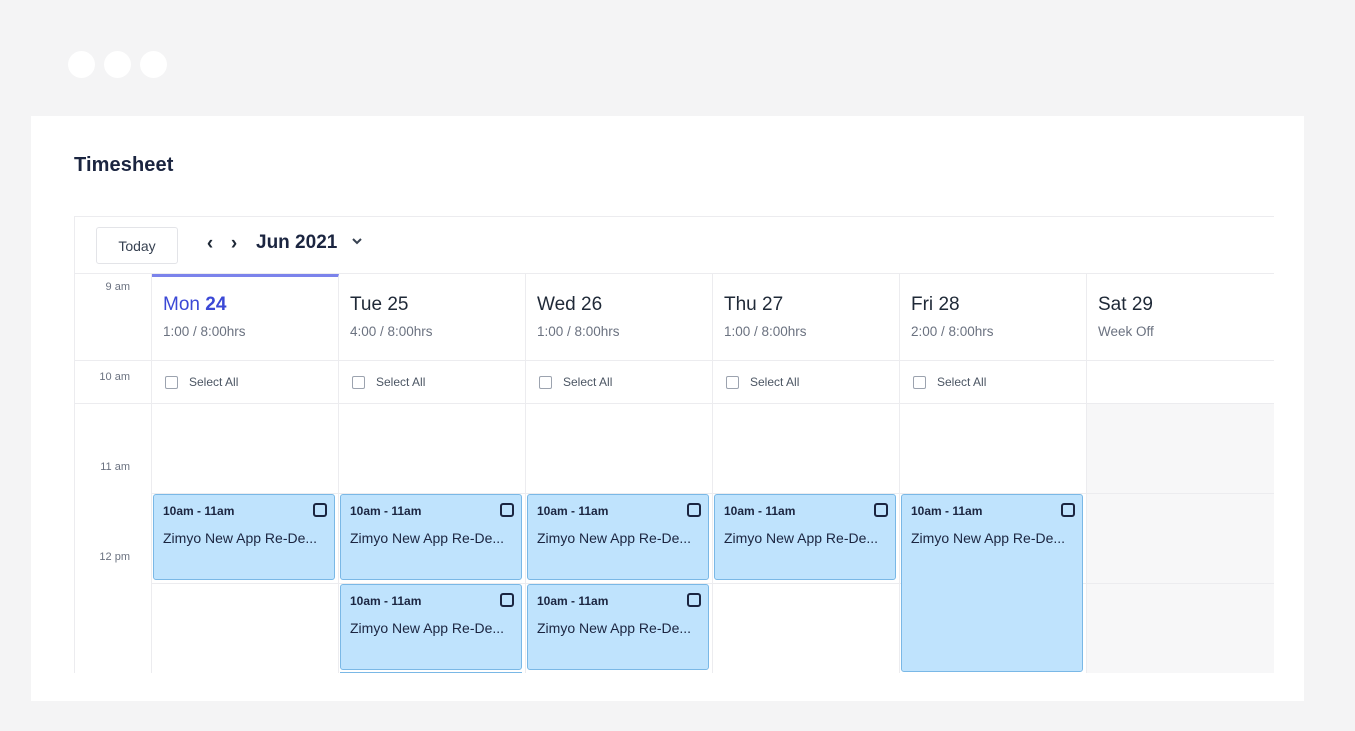 The height and width of the screenshot is (731, 1355). Describe the element at coordinates (1115, 304) in the screenshot. I see `day-label: Sat` at that location.